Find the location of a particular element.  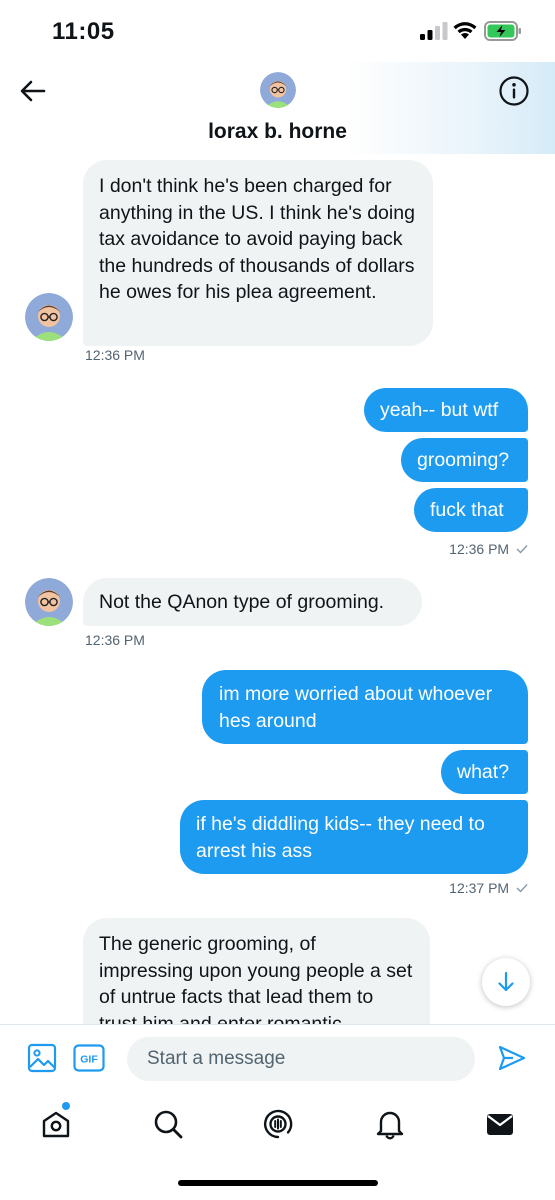

home-indicator is located at coordinates (278, 1183).